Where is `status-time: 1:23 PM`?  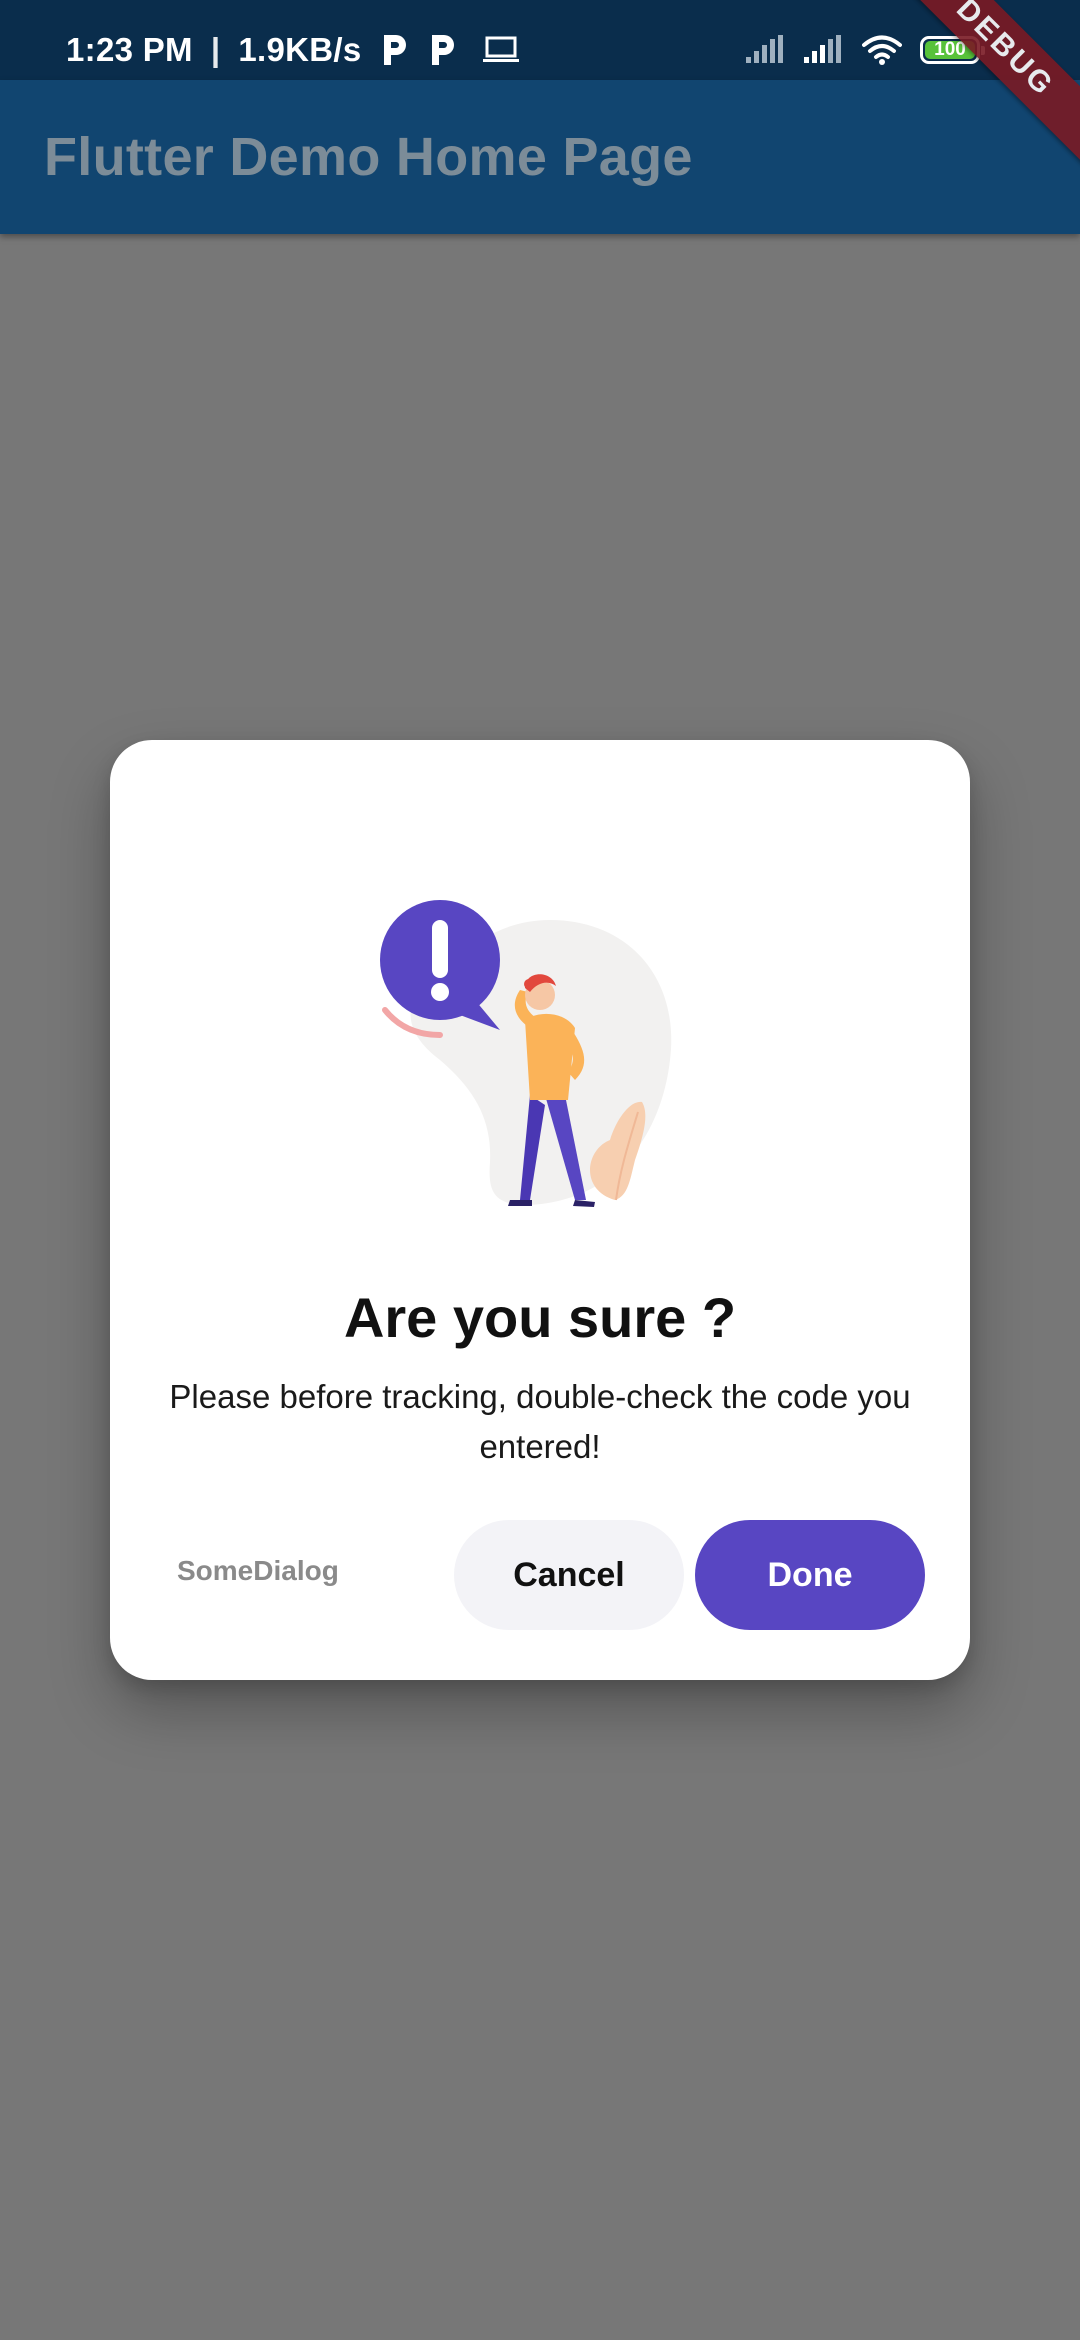
status-time: 1:23 PM is located at coordinates (129, 49).